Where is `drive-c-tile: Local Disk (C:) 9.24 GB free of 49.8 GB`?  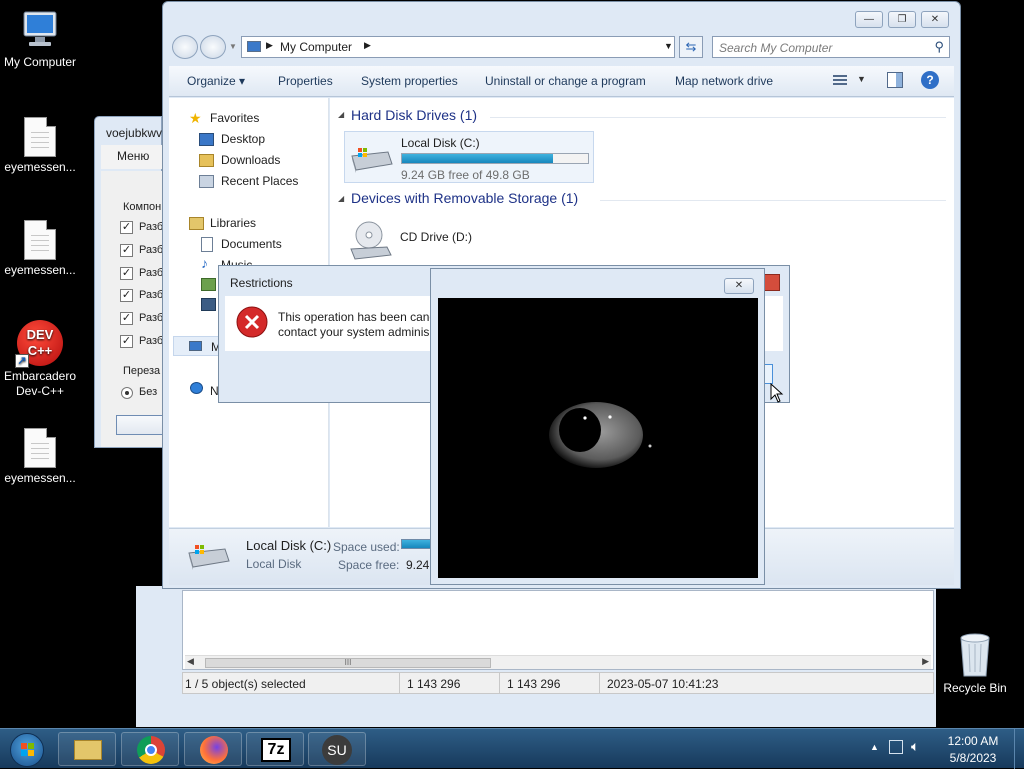 drive-c-tile: Local Disk (C:) 9.24 GB free of 49.8 GB is located at coordinates (469, 157).